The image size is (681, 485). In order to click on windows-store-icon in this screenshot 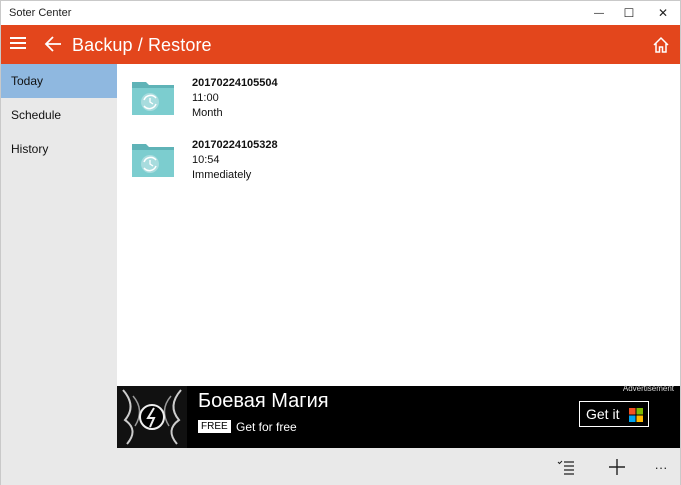, I will do `click(636, 415)`.